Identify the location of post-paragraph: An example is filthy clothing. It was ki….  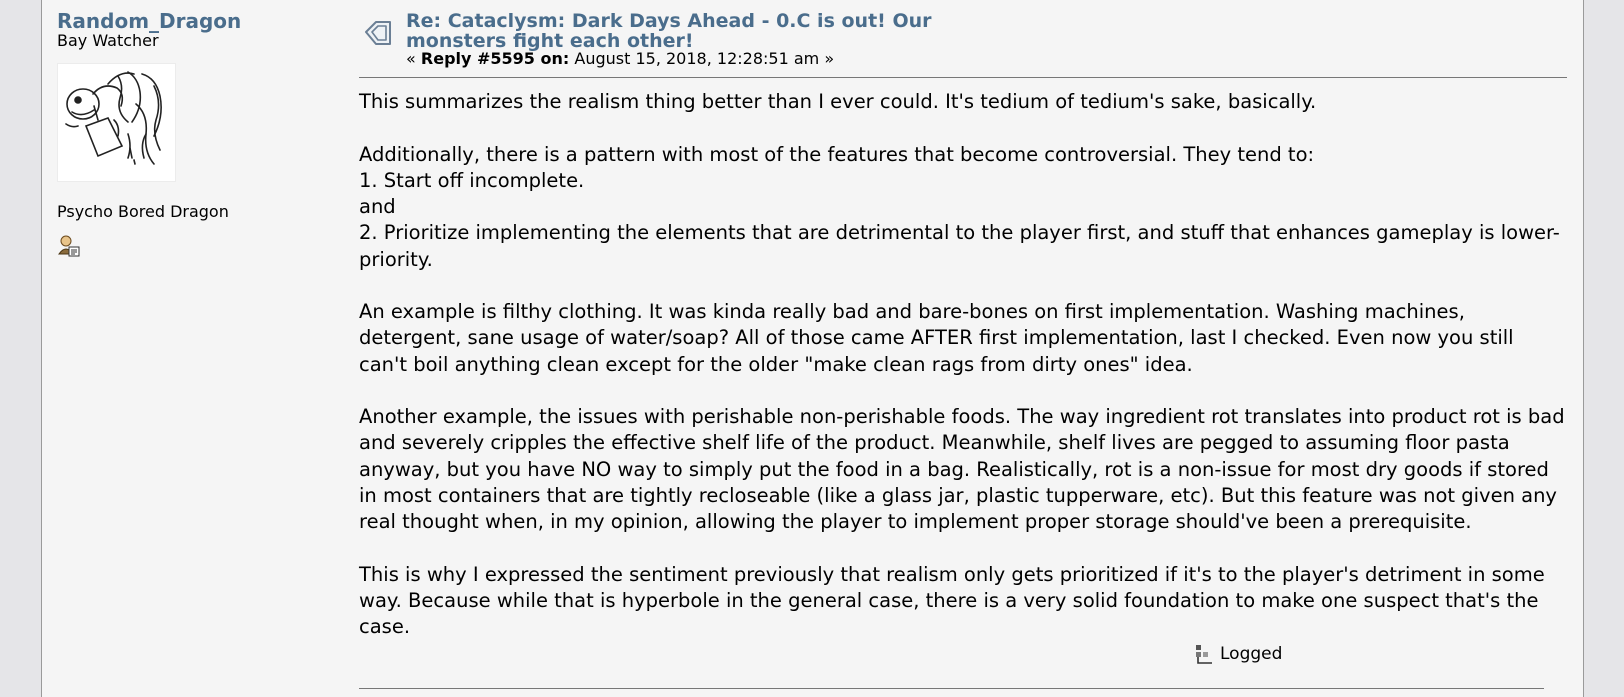
(936, 338).